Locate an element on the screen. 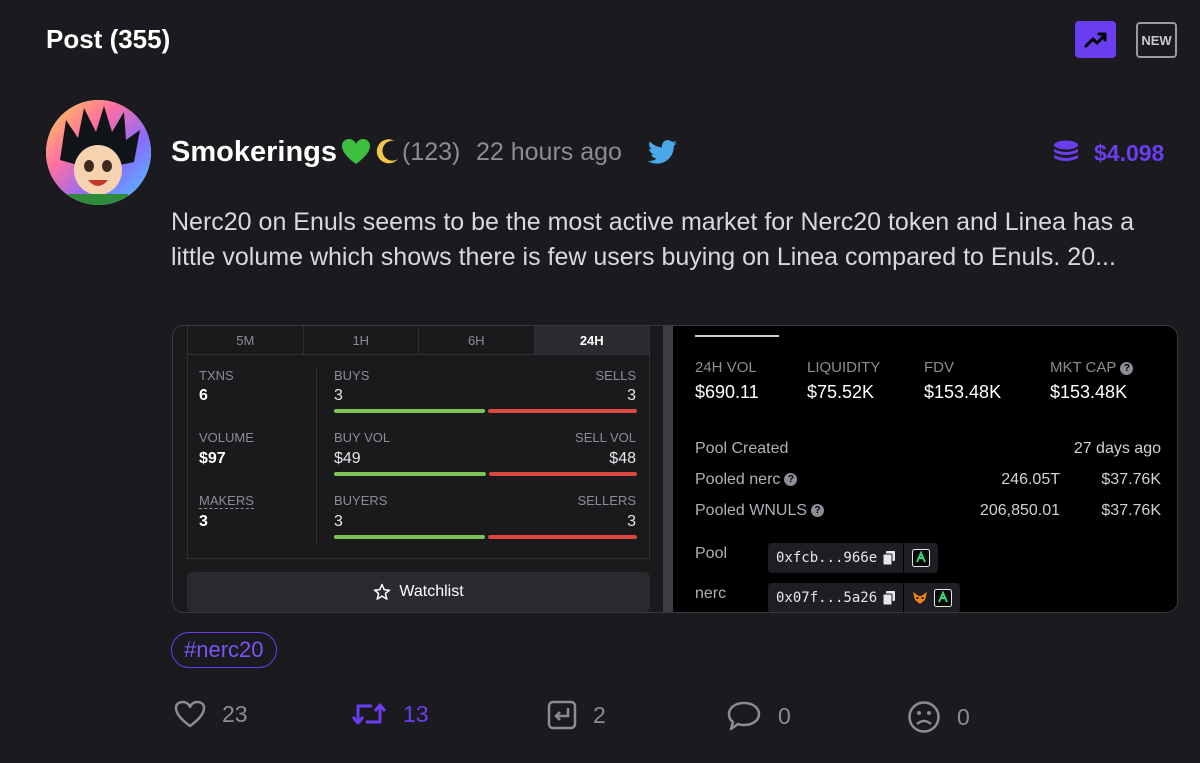 The width and height of the screenshot is (1200, 763). new-button: NEW is located at coordinates (1156, 40).